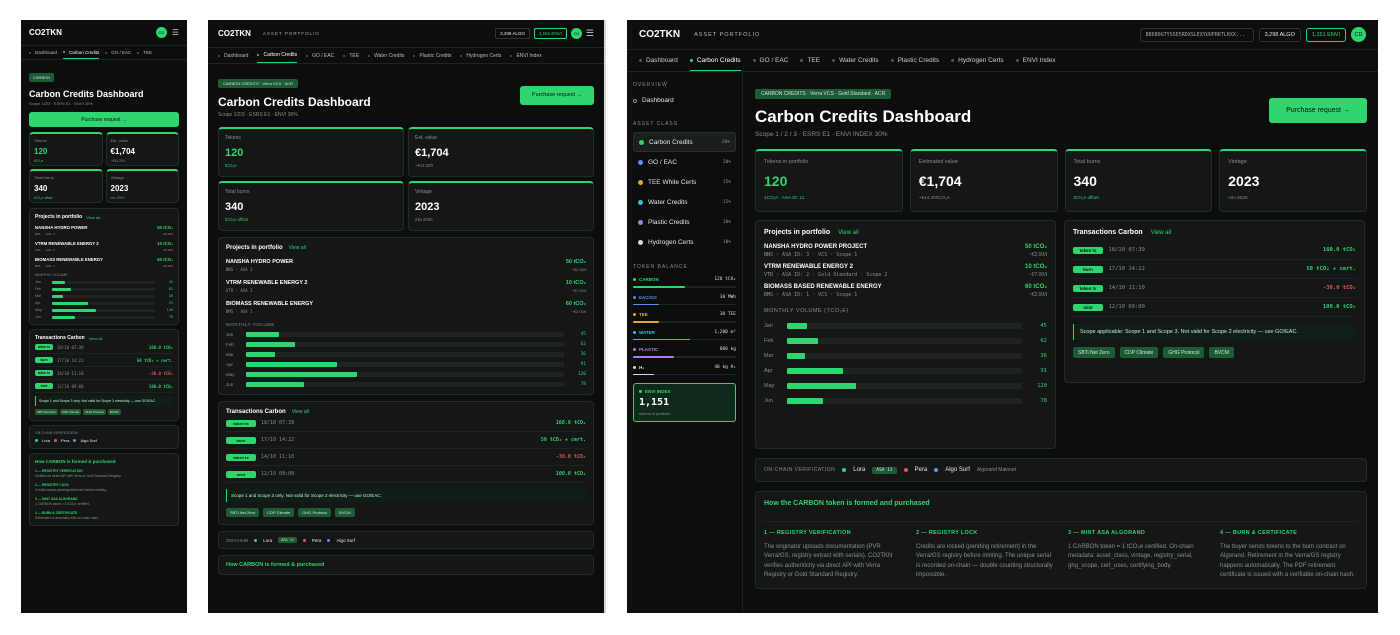 The image size is (1400, 635). I want to click on transactions-title: Transactions Carbon, so click(256, 412).